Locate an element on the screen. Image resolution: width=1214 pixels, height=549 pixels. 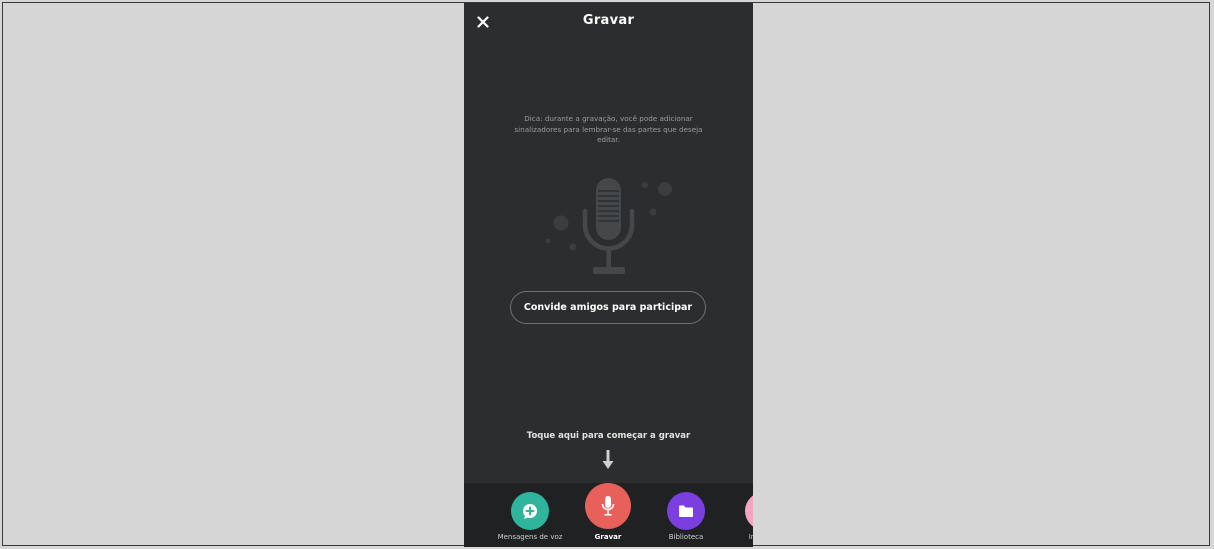
arrow-down-icon is located at coordinates (608, 459).